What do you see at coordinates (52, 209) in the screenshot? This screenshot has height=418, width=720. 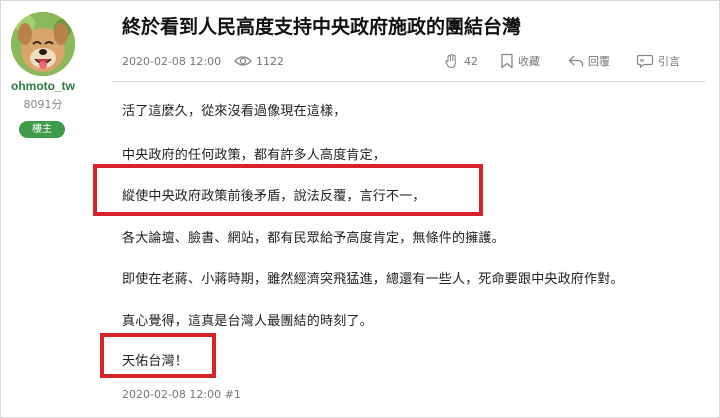 I see `author-panel: ohmoto_tw 8091分 樓主` at bounding box center [52, 209].